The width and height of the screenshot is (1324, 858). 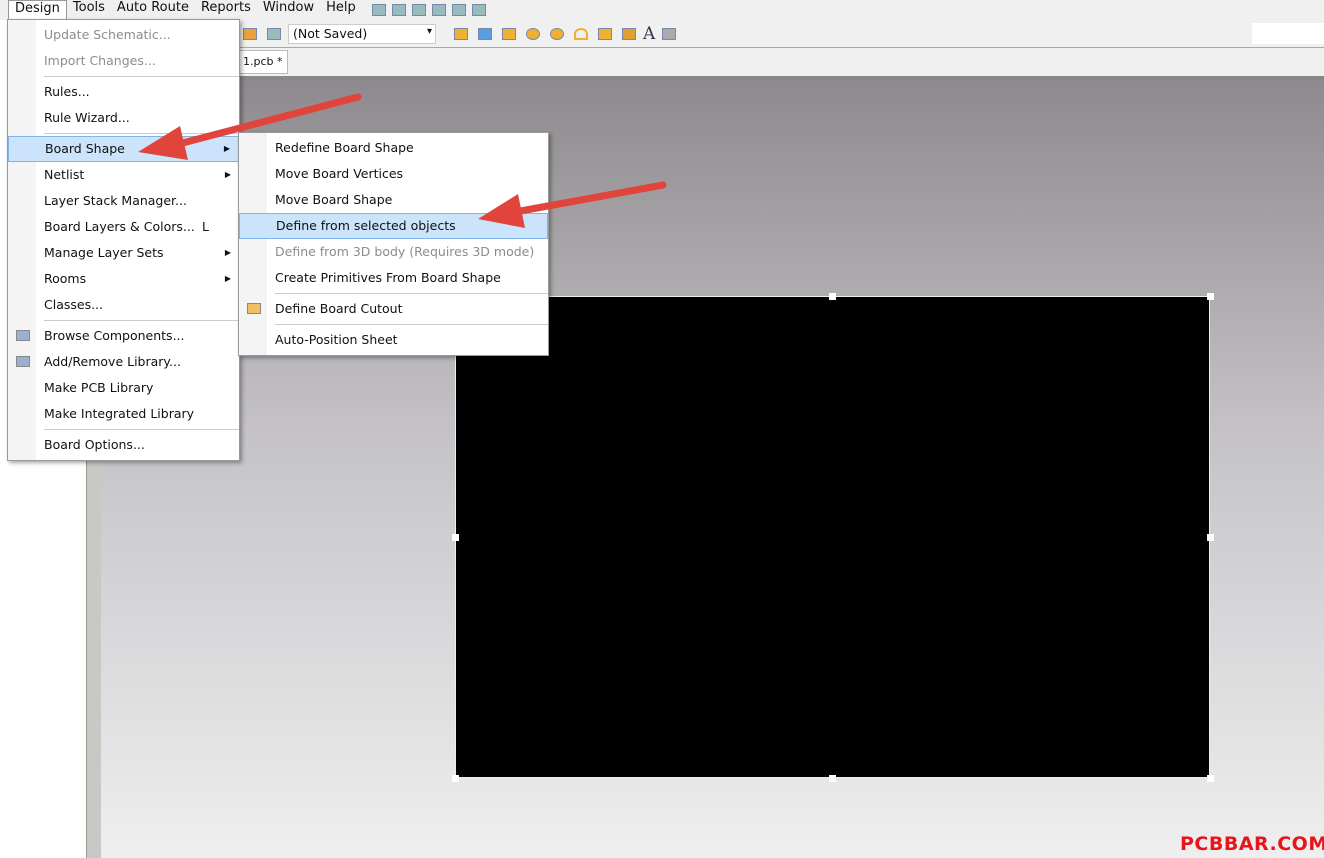 I want to click on watermark: PCBBAR.COM, so click(x=1252, y=844).